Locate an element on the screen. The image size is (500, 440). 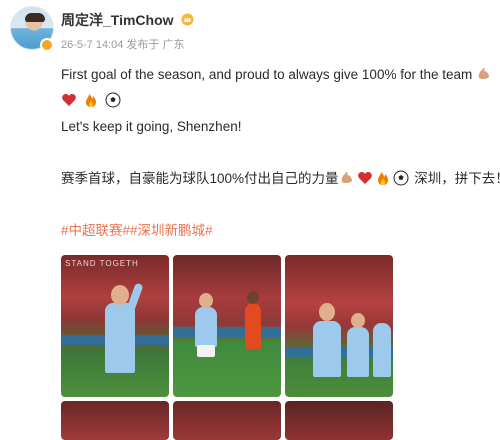
post-emoji-line is located at coordinates (92, 101).